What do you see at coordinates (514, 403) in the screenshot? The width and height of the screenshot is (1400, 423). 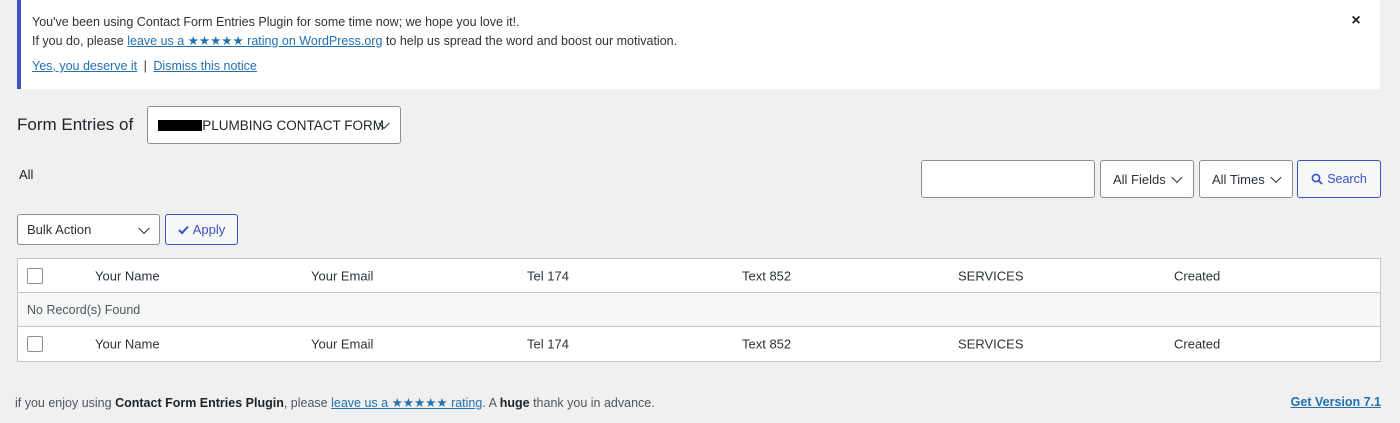 I see `footer-huge: huge` at bounding box center [514, 403].